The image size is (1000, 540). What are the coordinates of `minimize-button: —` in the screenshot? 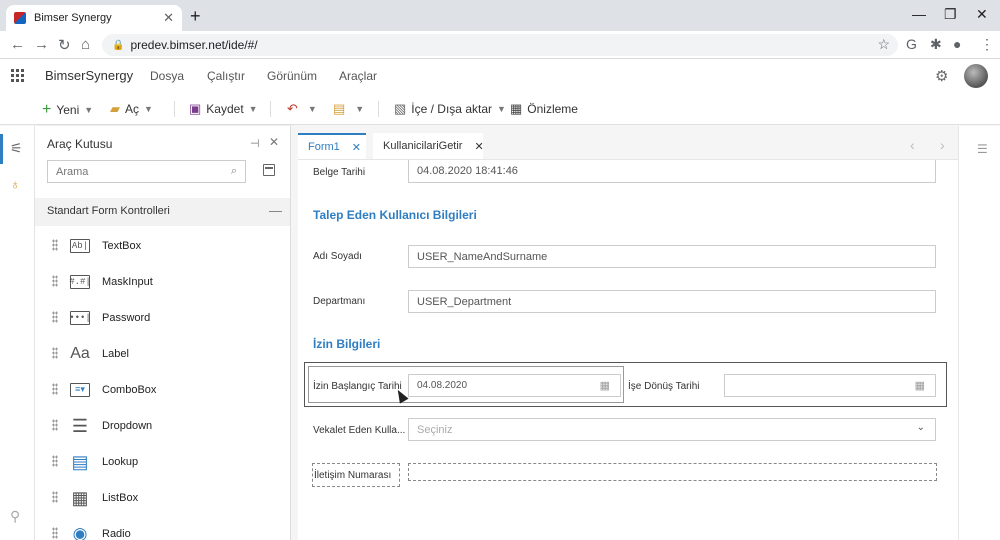 It's located at (919, 14).